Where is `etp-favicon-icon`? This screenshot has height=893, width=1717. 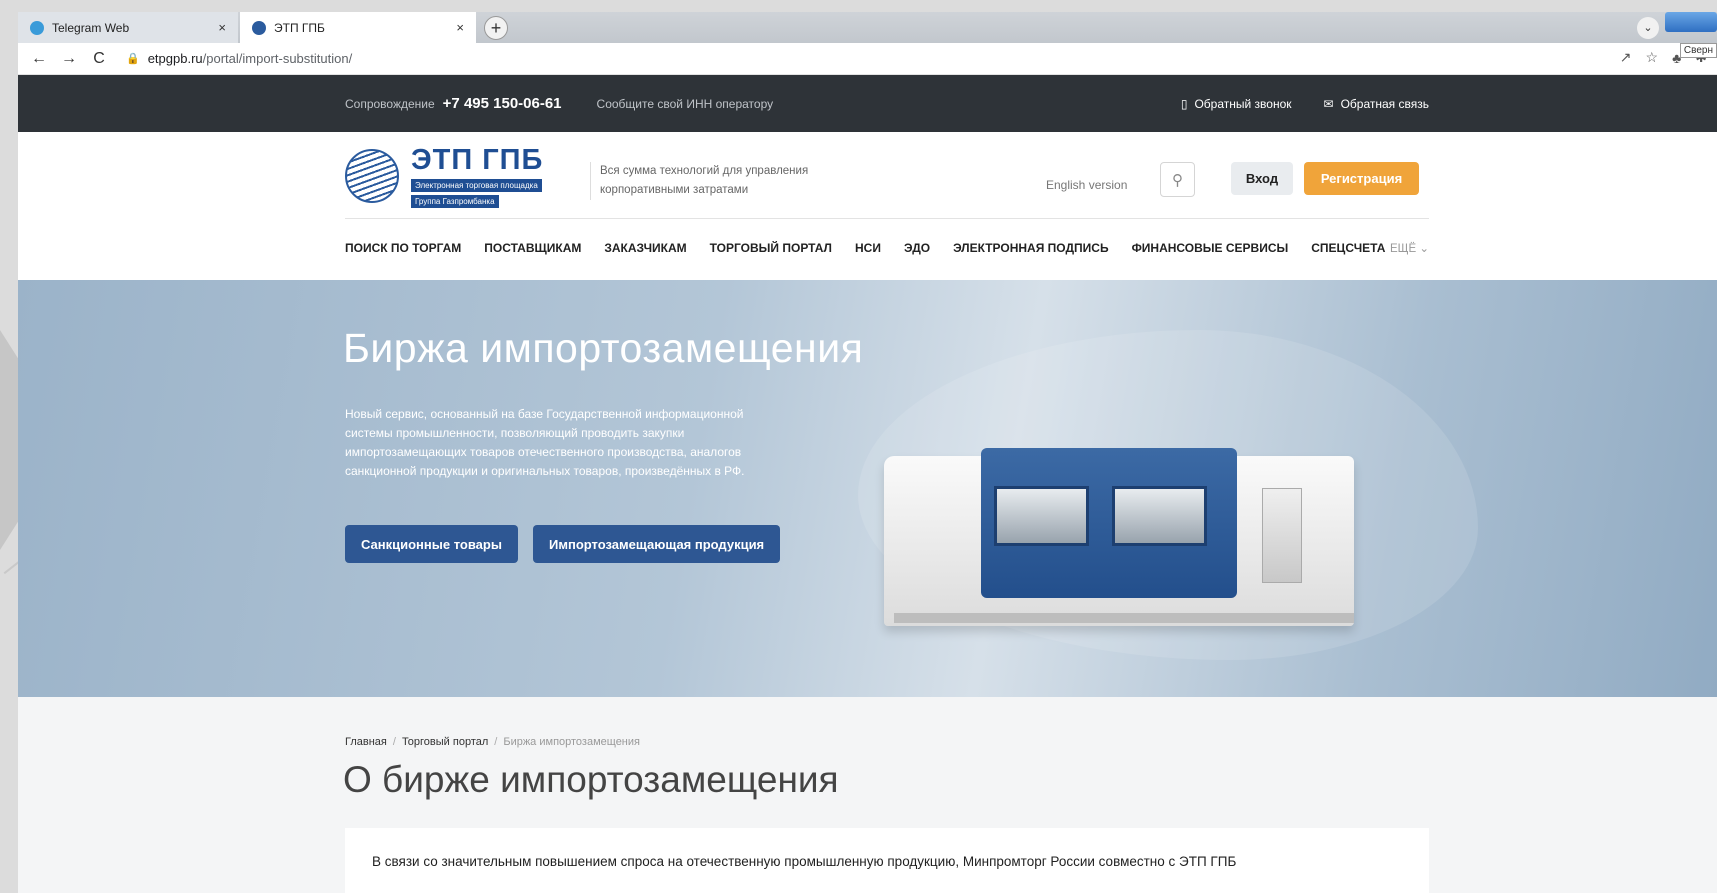 etp-favicon-icon is located at coordinates (259, 27).